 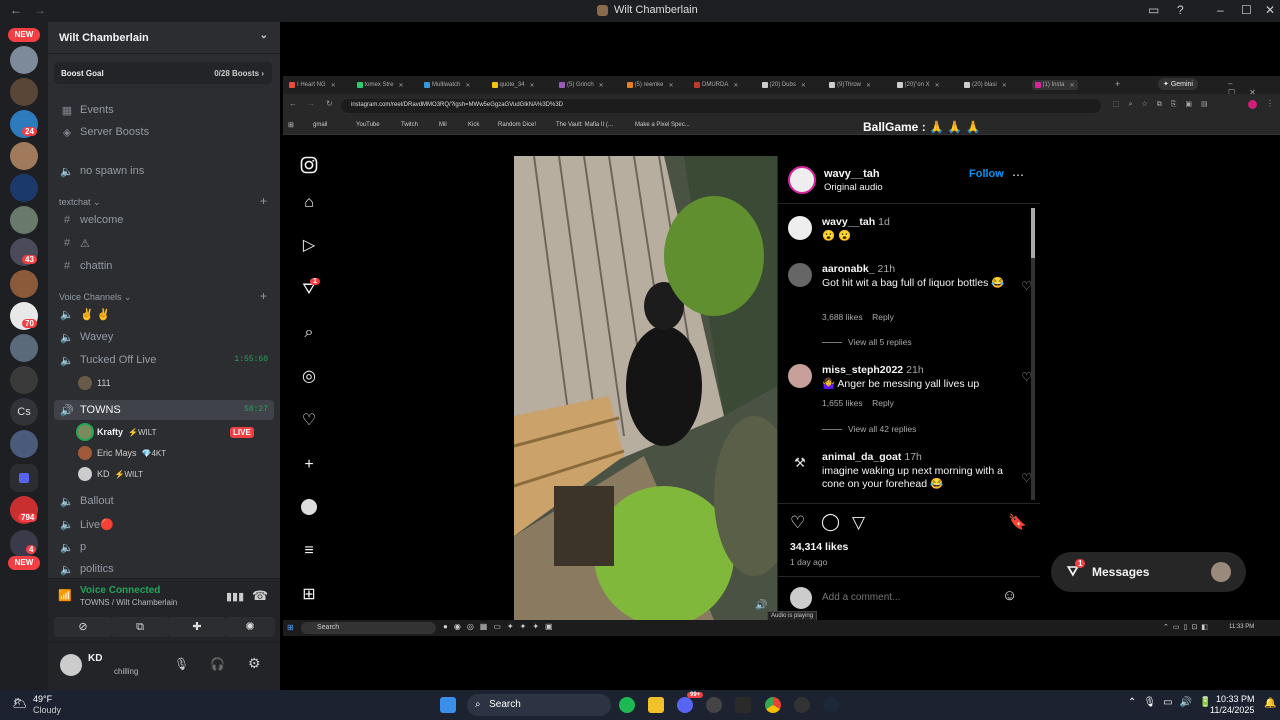 What do you see at coordinates (1178, 84) in the screenshot?
I see `gemini-button: ✦ Gemini` at bounding box center [1178, 84].